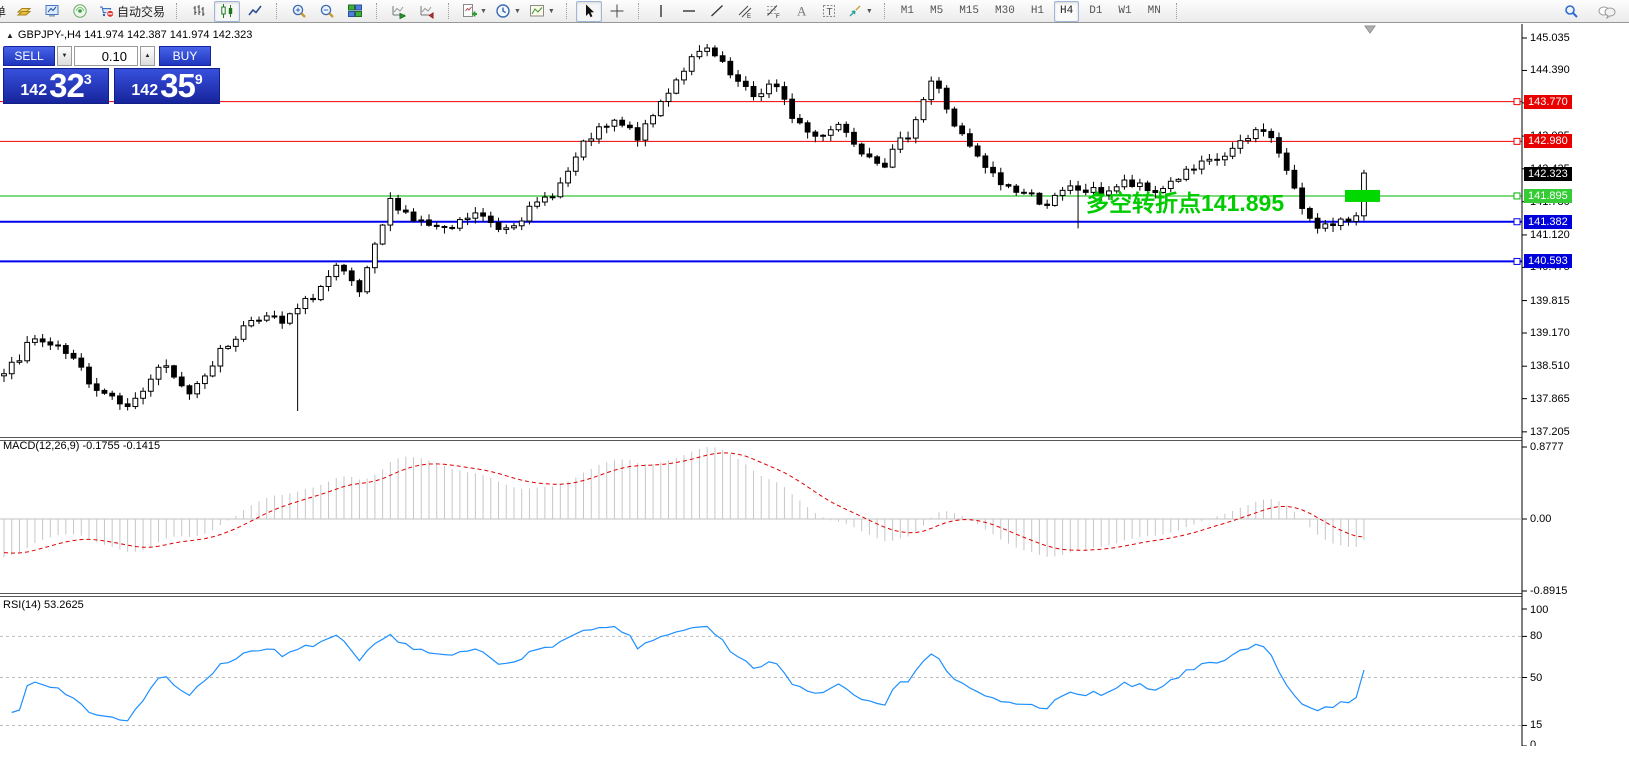 This screenshot has height=775, width=1629. I want to click on timeframe-d1: D1, so click(1095, 11).